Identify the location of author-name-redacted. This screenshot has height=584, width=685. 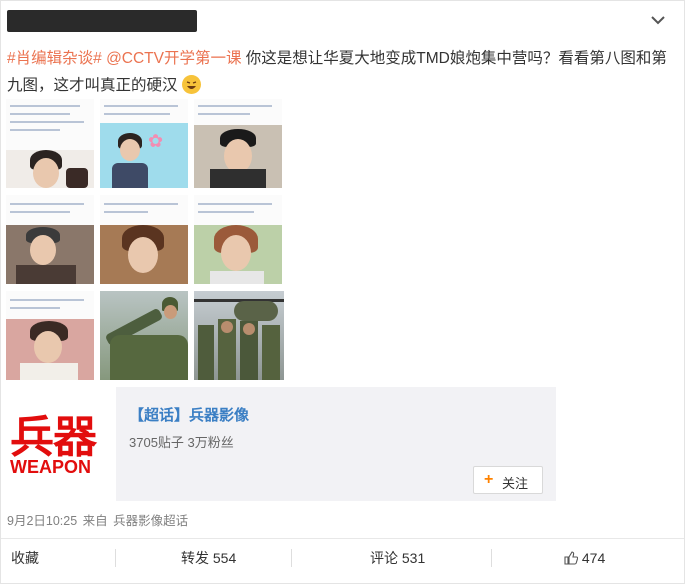
(102, 21).